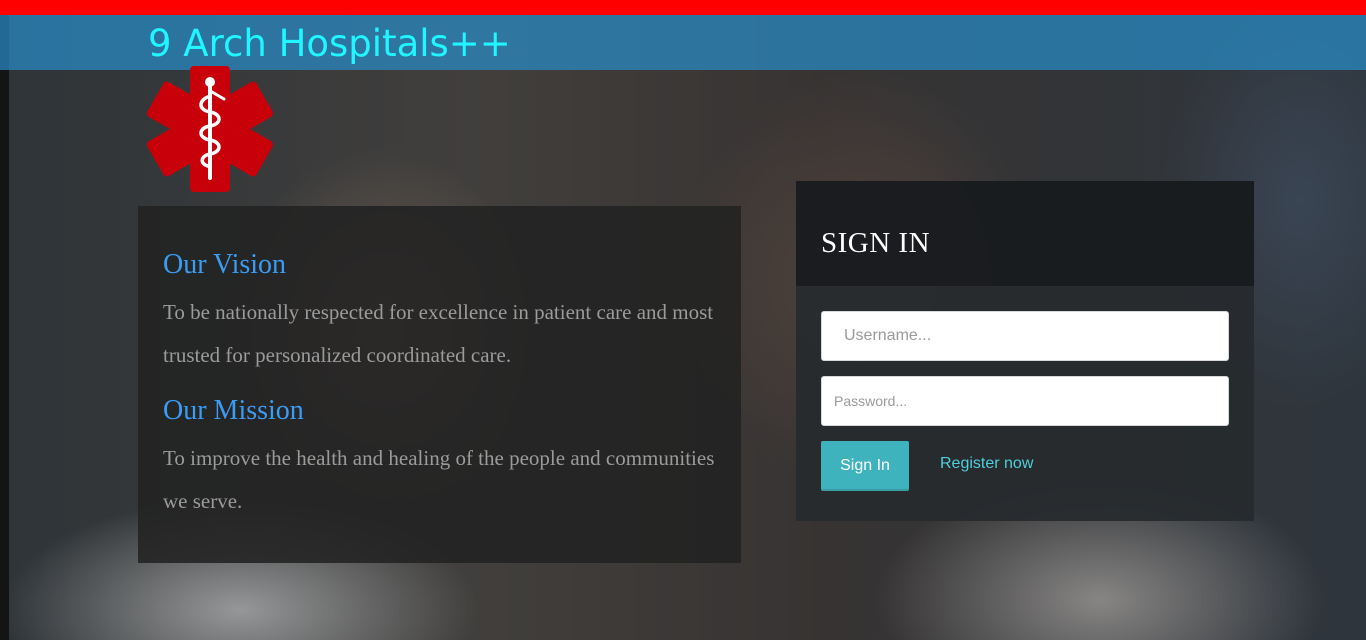 This screenshot has height=640, width=1366. I want to click on mission-heading: Our Mission, so click(233, 410).